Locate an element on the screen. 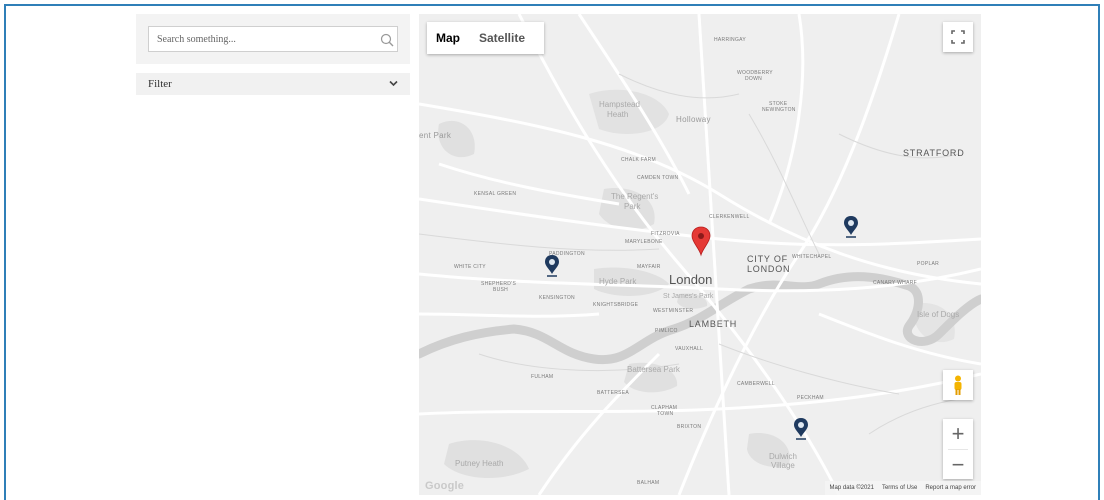  label-harringay: HARRINGAY is located at coordinates (730, 40).